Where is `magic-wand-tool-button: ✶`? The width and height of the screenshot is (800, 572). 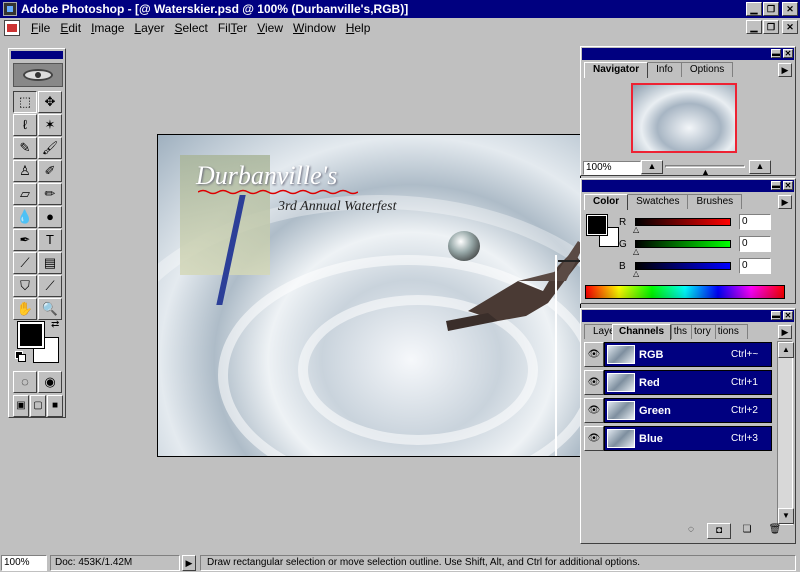
magic-wand-tool-button: ✶ is located at coordinates (50, 125).